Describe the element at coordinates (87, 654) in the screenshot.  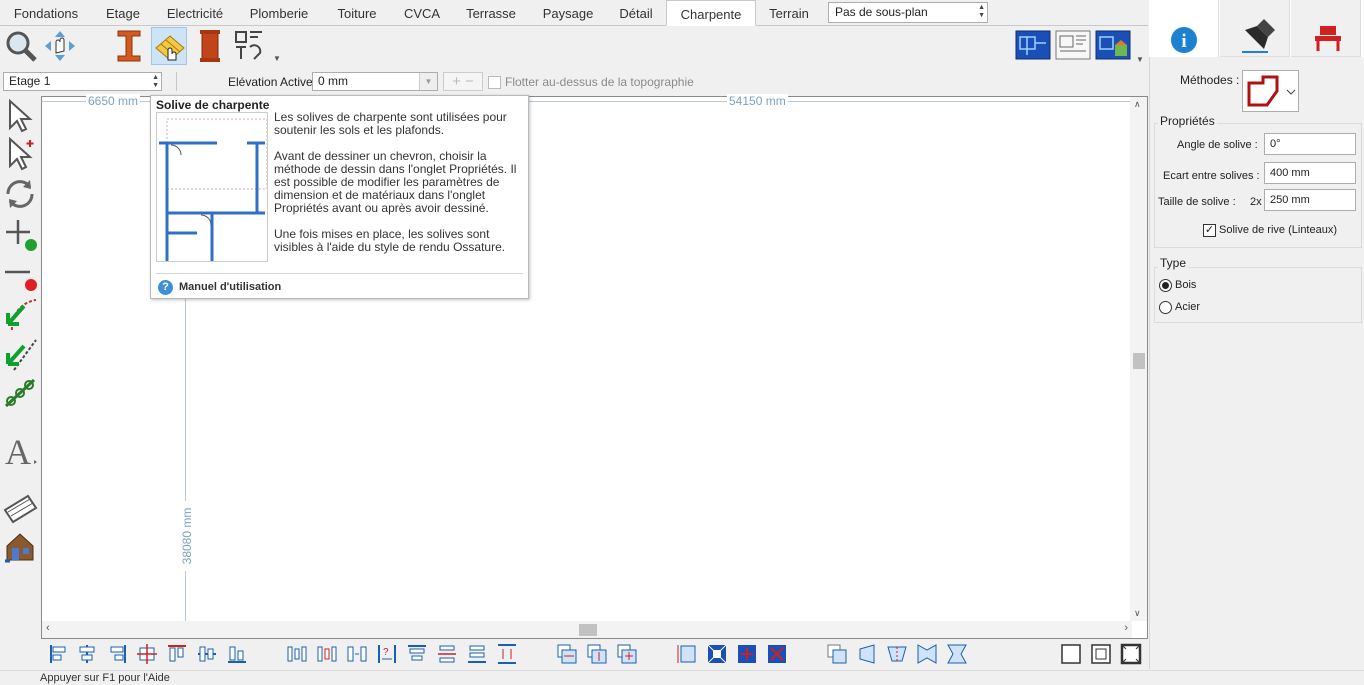
I see `align-center-button` at that location.